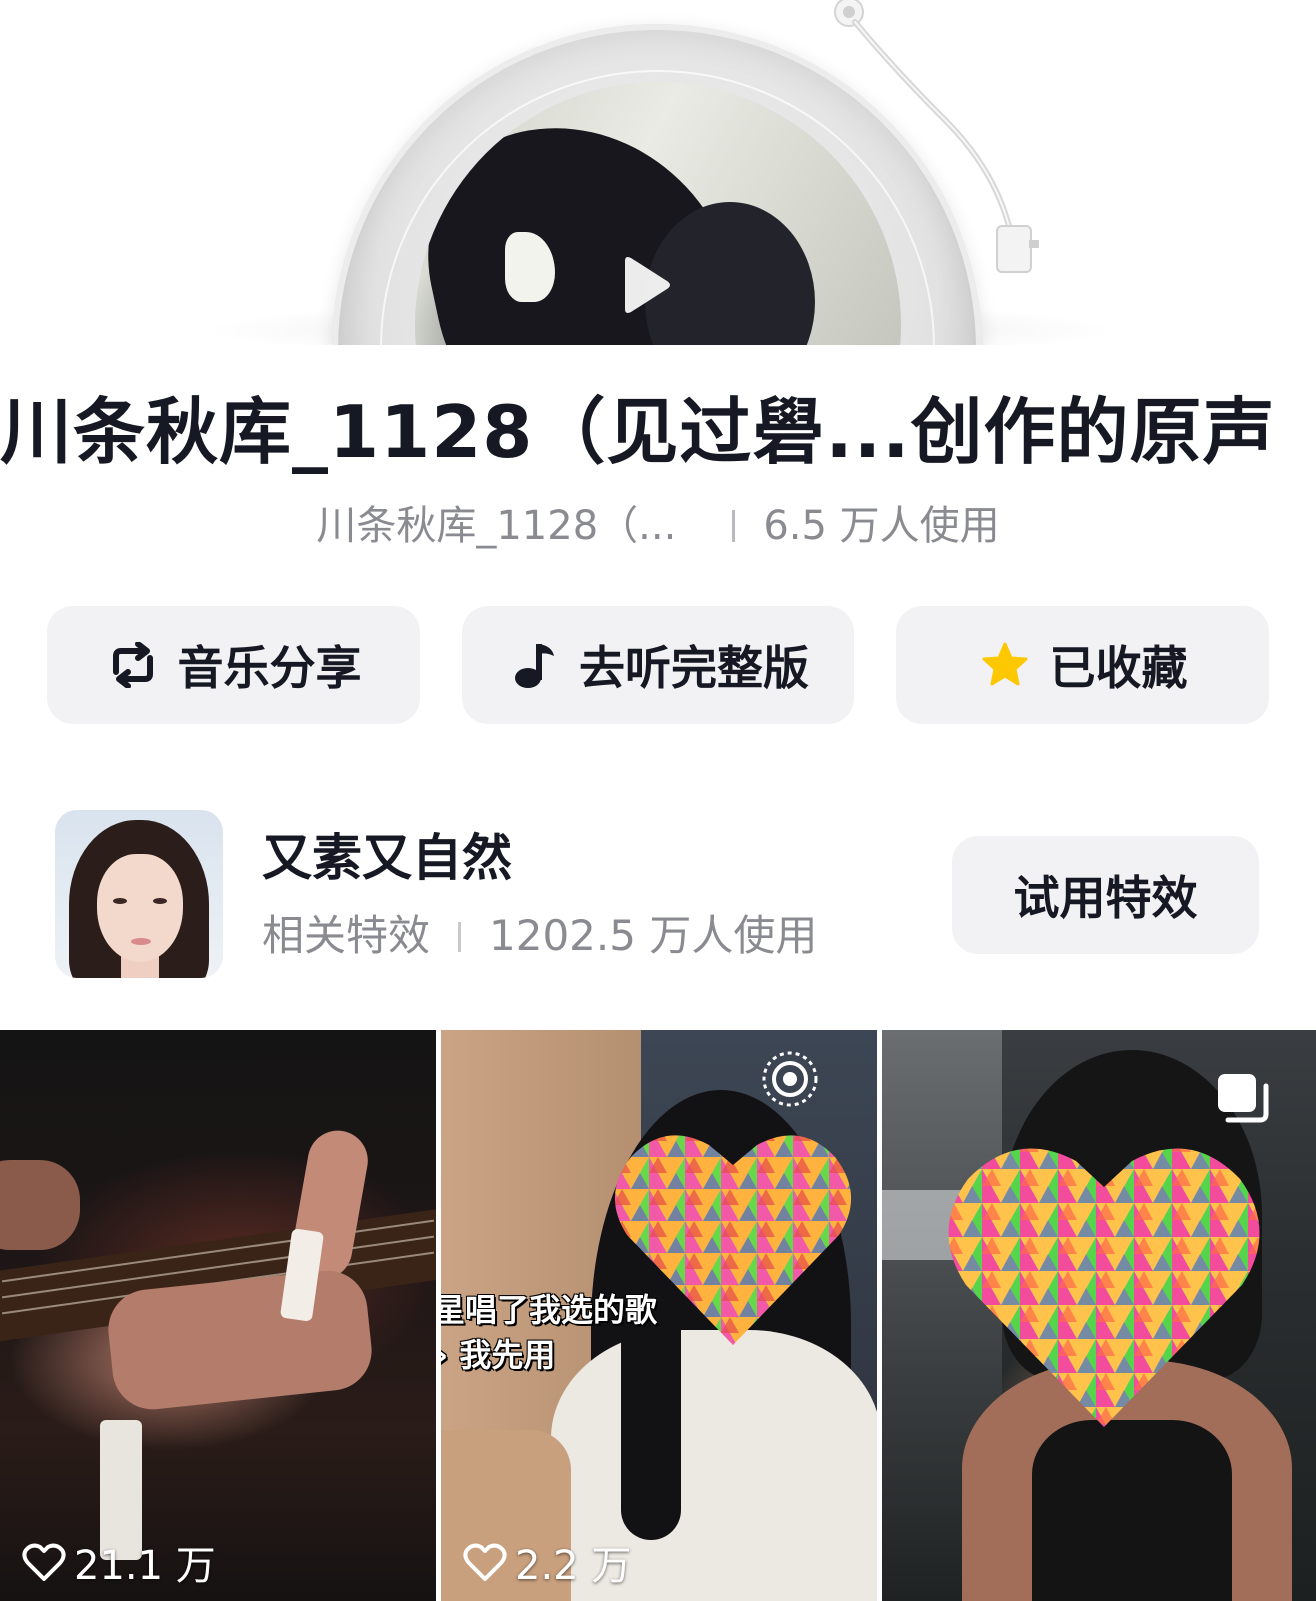 Image resolution: width=1316 pixels, height=1601 pixels. Describe the element at coordinates (145, 1566) in the screenshot. I see `video-likes-count: 21.1 万` at that location.